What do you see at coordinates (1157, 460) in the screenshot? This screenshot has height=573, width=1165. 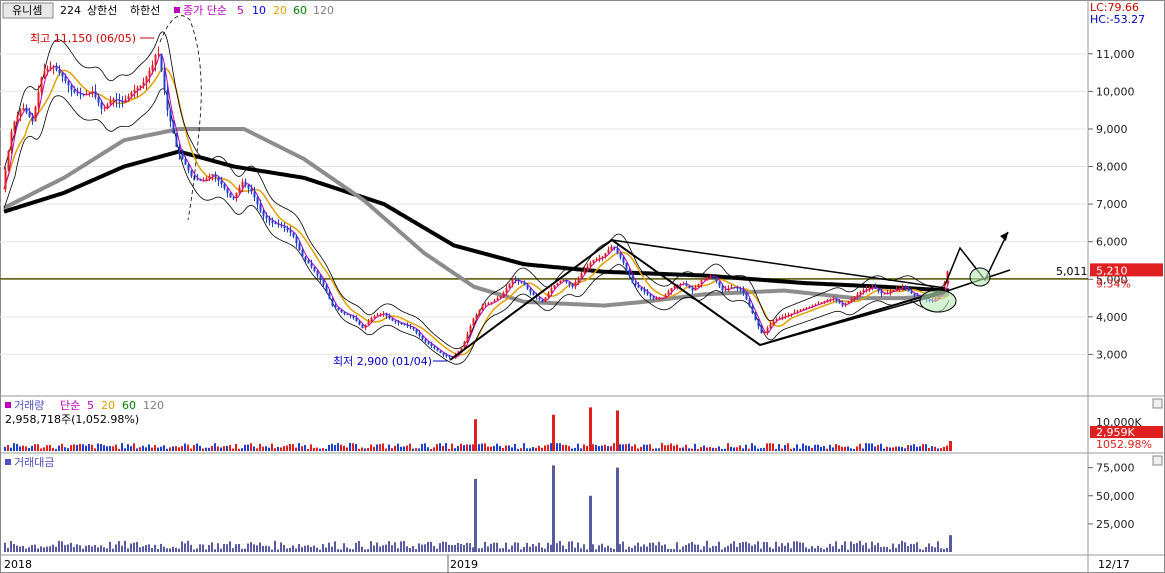 I see `amount-panel-toggle` at bounding box center [1157, 460].